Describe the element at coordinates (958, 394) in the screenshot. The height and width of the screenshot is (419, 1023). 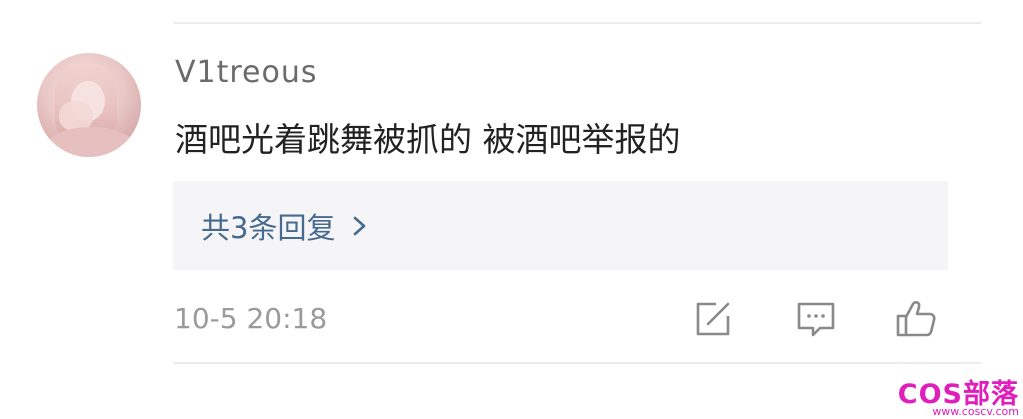
I see `watermark-logo: COS部落` at that location.